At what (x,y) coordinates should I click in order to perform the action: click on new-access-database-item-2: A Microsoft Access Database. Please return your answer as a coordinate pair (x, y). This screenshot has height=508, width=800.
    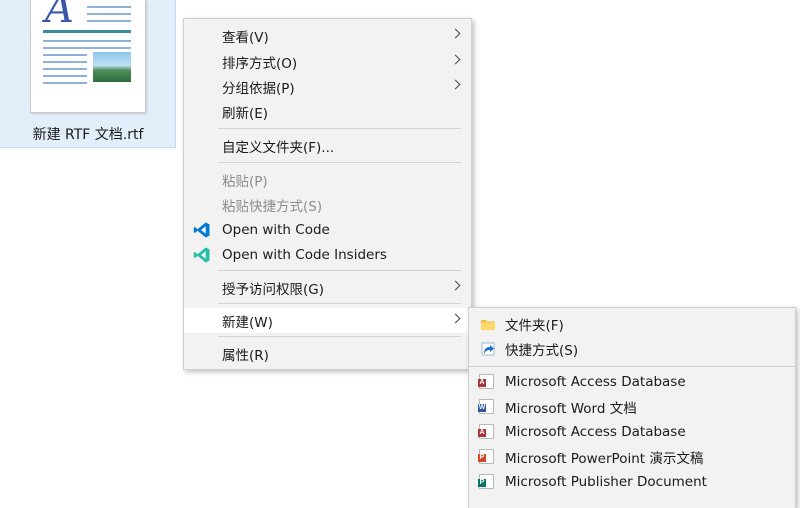
    Looking at the image, I should click on (632, 431).